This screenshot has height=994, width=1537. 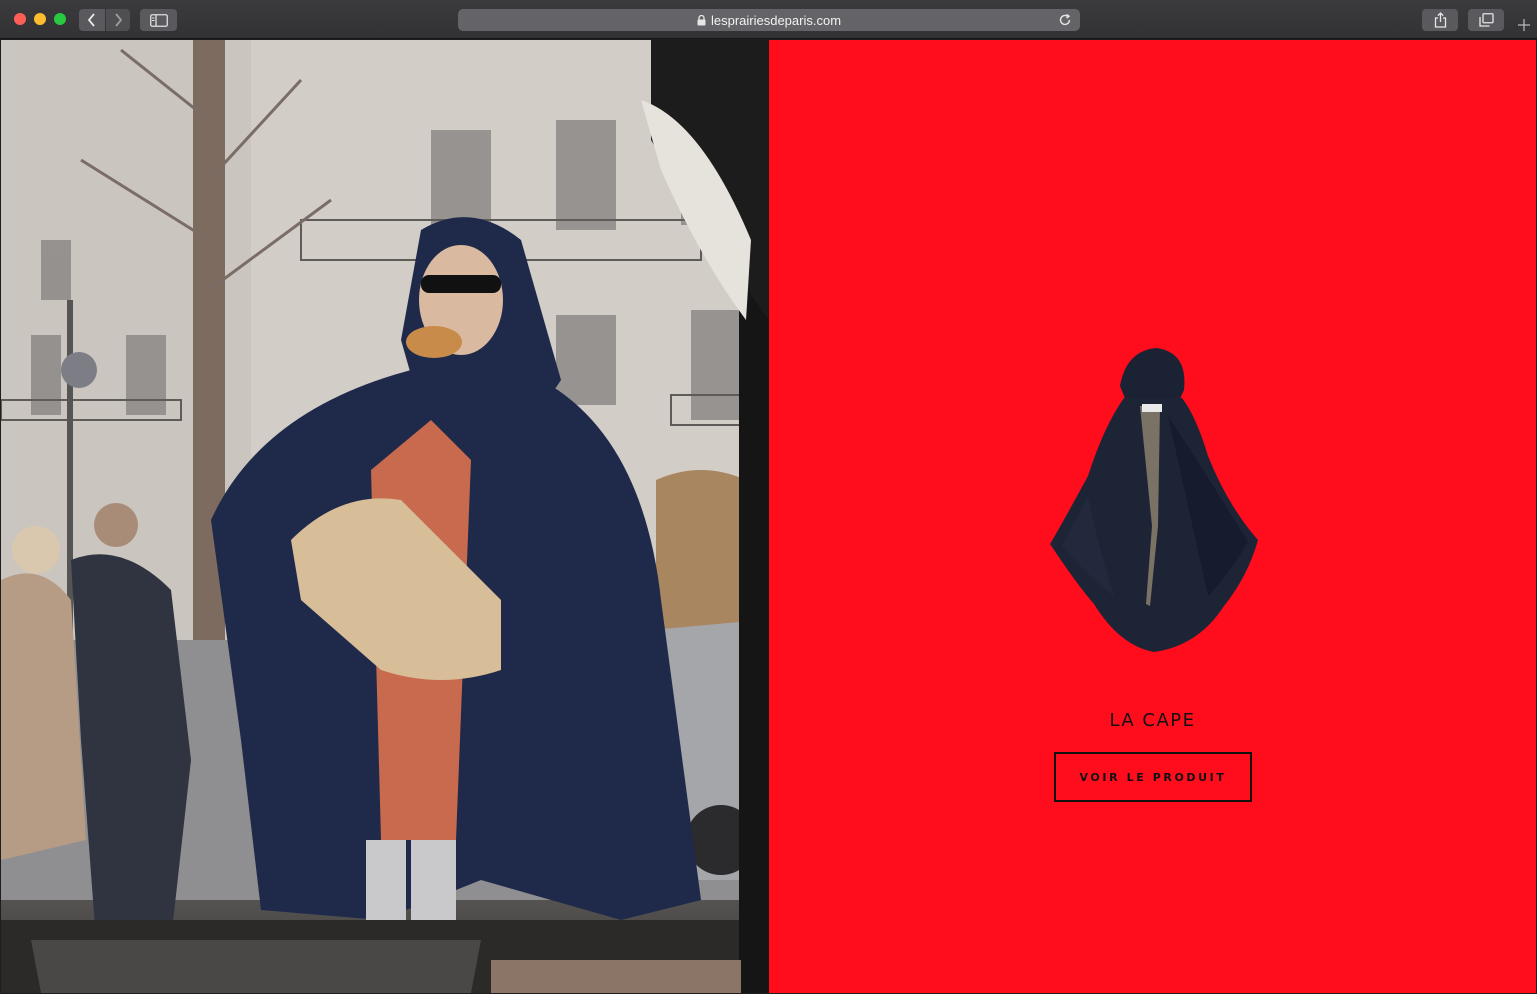 I want to click on window-minimize-button, so click(x=40, y=19).